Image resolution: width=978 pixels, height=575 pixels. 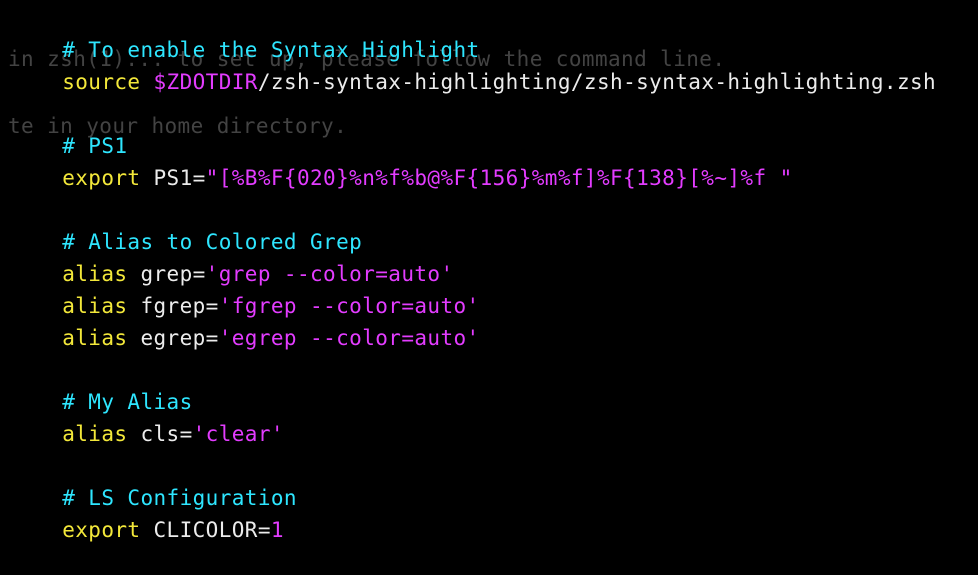 What do you see at coordinates (173, 178) in the screenshot?
I see `assignment: PS1=` at bounding box center [173, 178].